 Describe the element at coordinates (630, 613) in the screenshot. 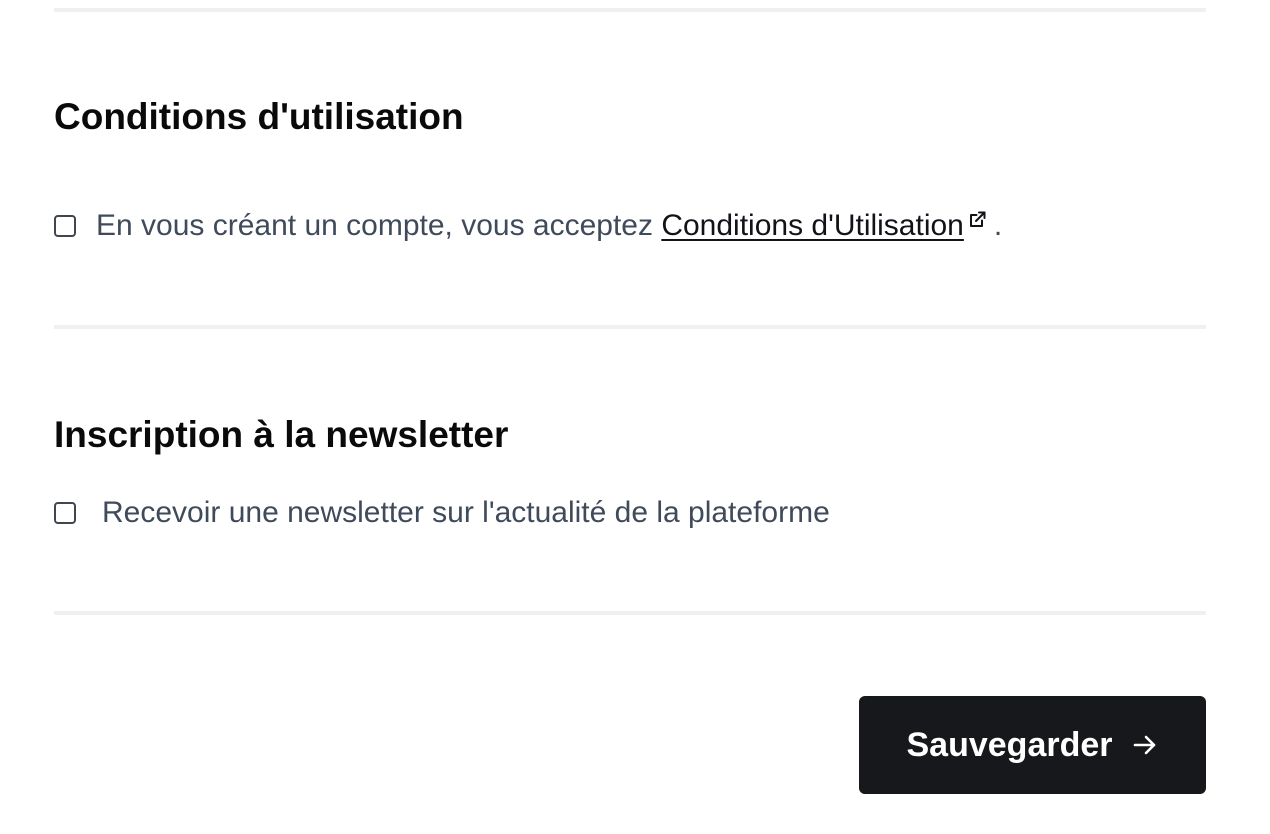

I see `section-divider-bottom` at that location.